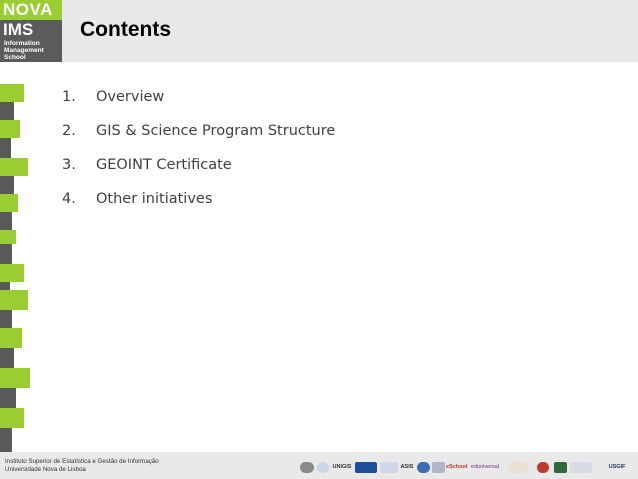 The image size is (638, 479). I want to click on partner-logo-unigis: UNIGIS, so click(342, 467).